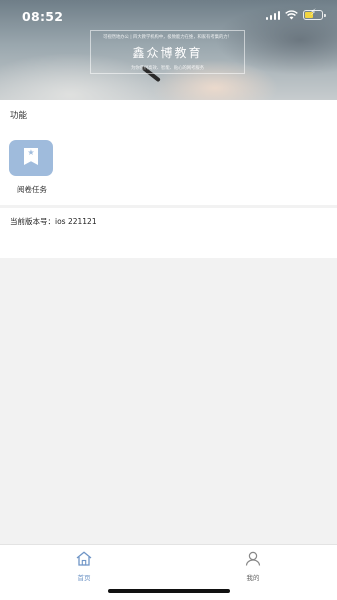 Image resolution: width=337 pixels, height=600 pixels. I want to click on status-icons: ⚡, so click(295, 14).